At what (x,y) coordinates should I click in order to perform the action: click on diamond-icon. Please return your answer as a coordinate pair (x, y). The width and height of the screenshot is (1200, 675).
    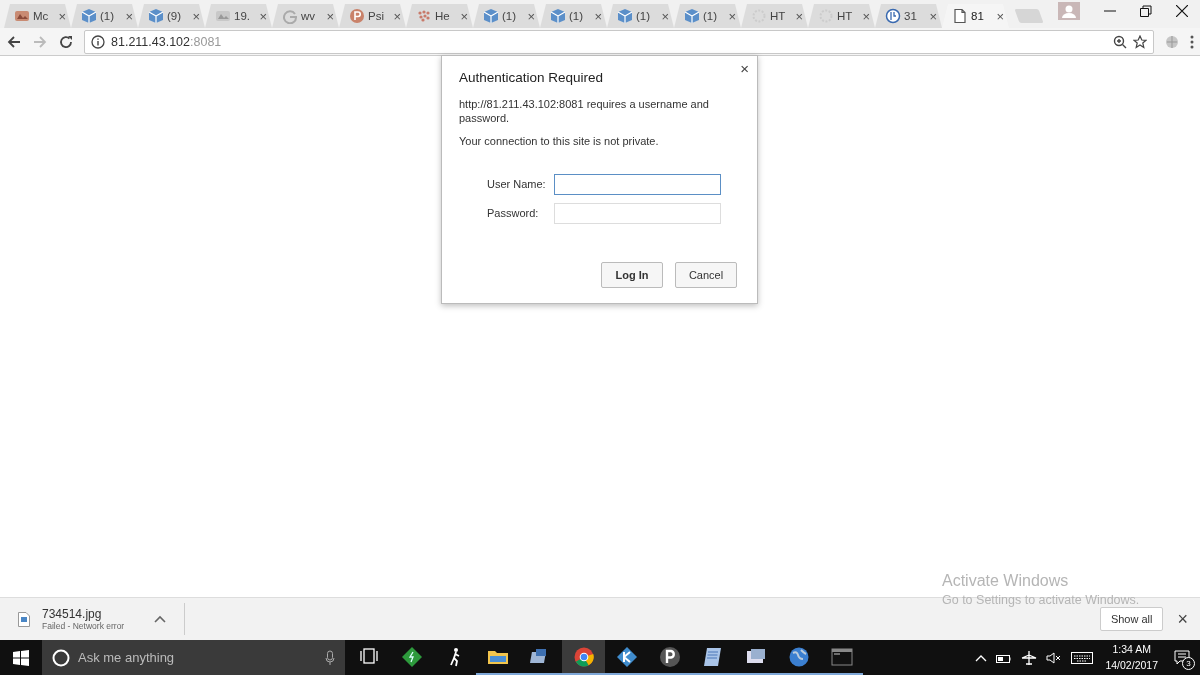
    Looking at the image, I should click on (411, 656).